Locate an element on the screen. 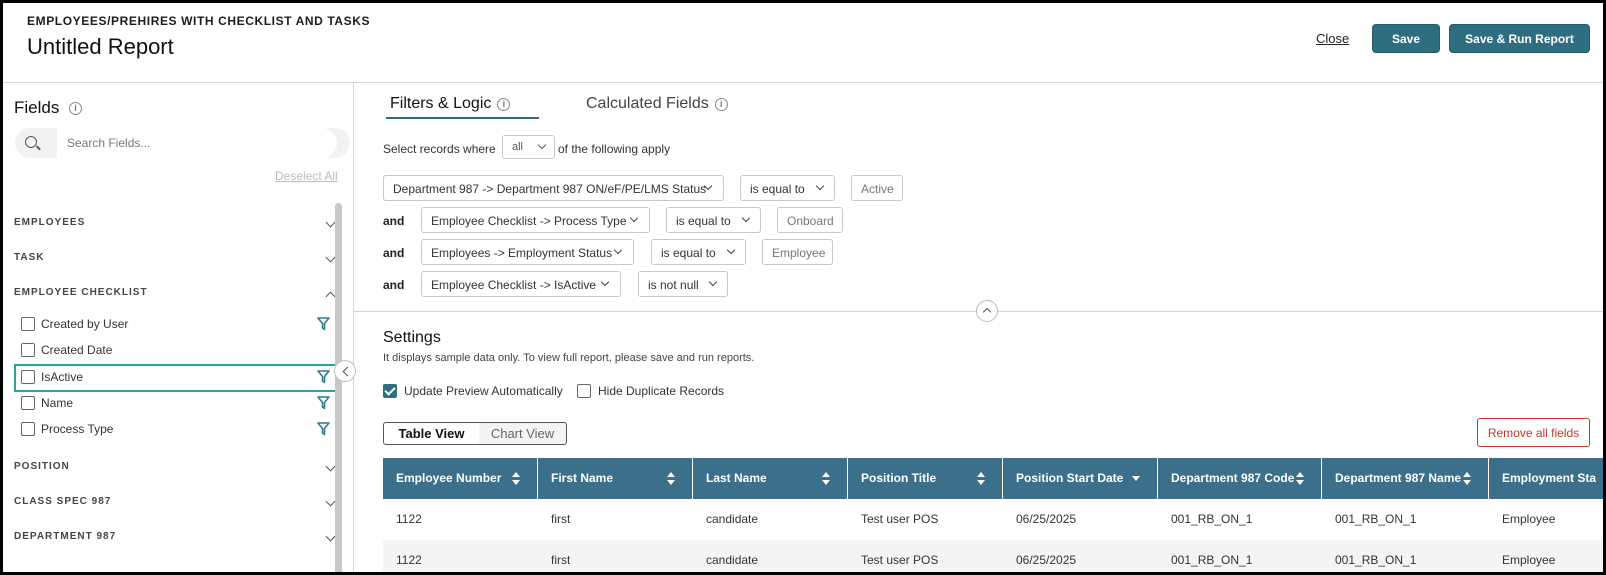 The width and height of the screenshot is (1606, 575). hide-duplicates-label: Hide Duplicate Records is located at coordinates (661, 391).